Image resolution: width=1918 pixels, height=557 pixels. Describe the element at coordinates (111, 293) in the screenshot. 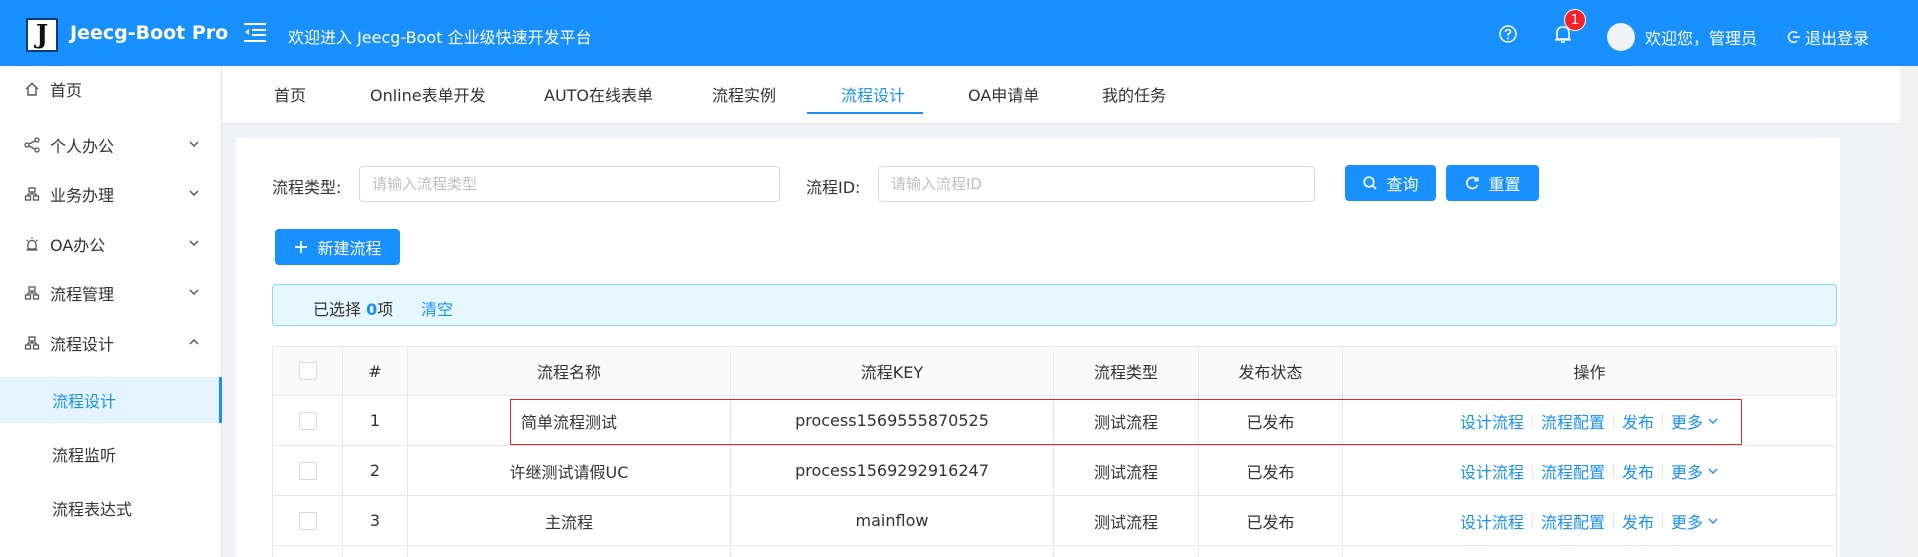

I see `sidebar-item-process-management: 流程管理` at that location.